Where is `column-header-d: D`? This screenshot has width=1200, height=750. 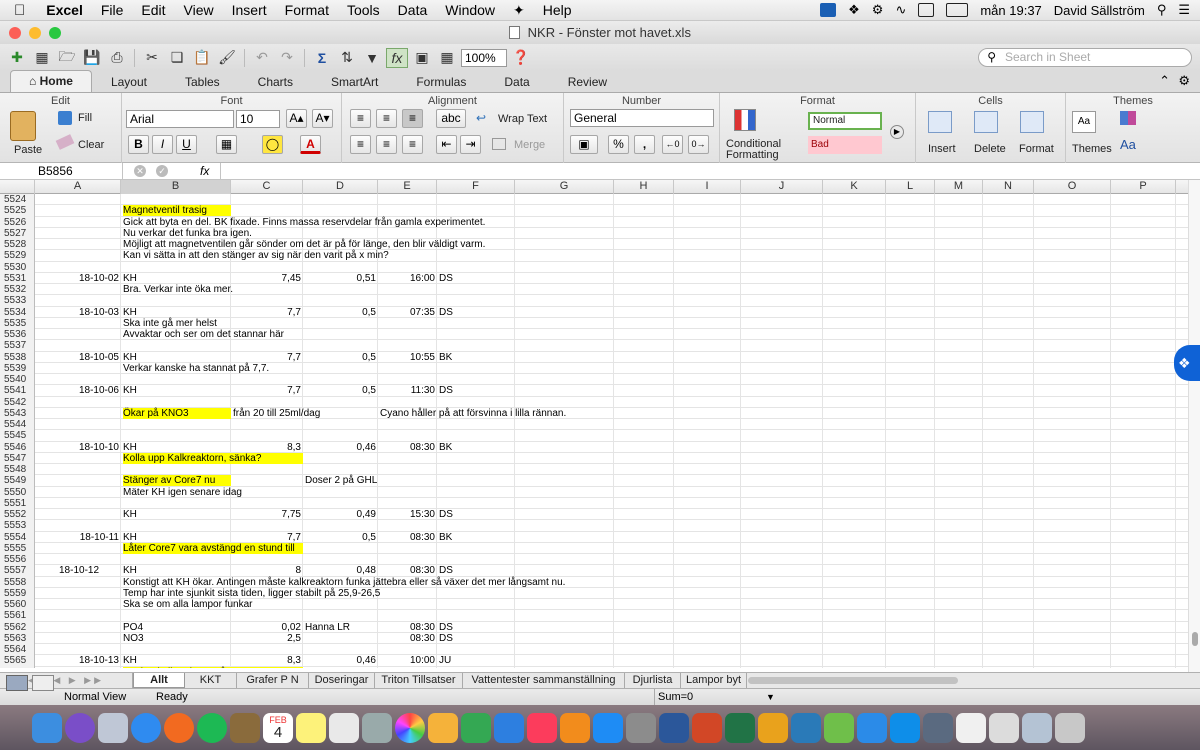
column-header-d: D is located at coordinates (340, 187).